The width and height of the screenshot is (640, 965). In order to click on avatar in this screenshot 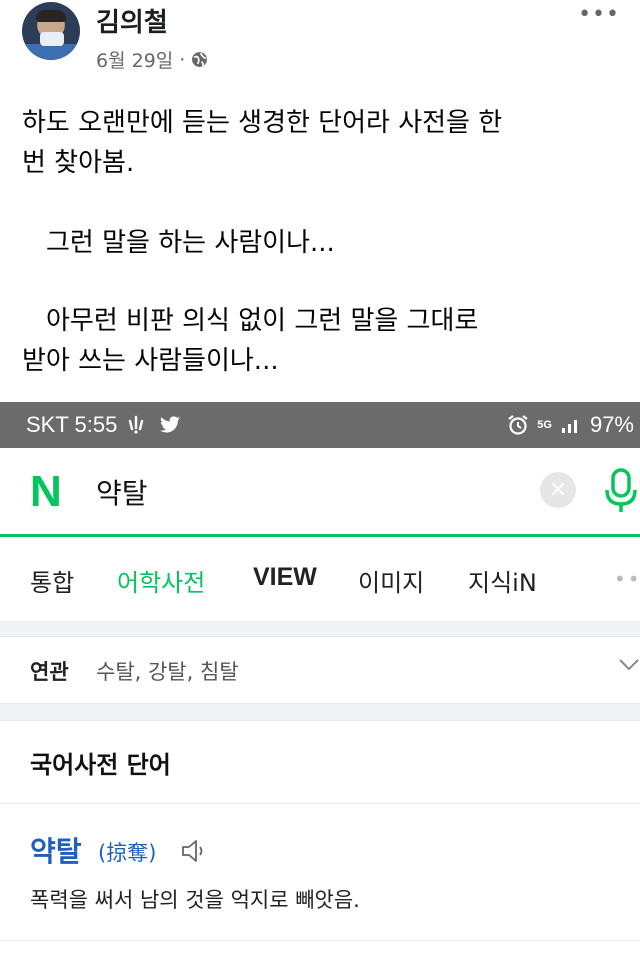, I will do `click(51, 31)`.